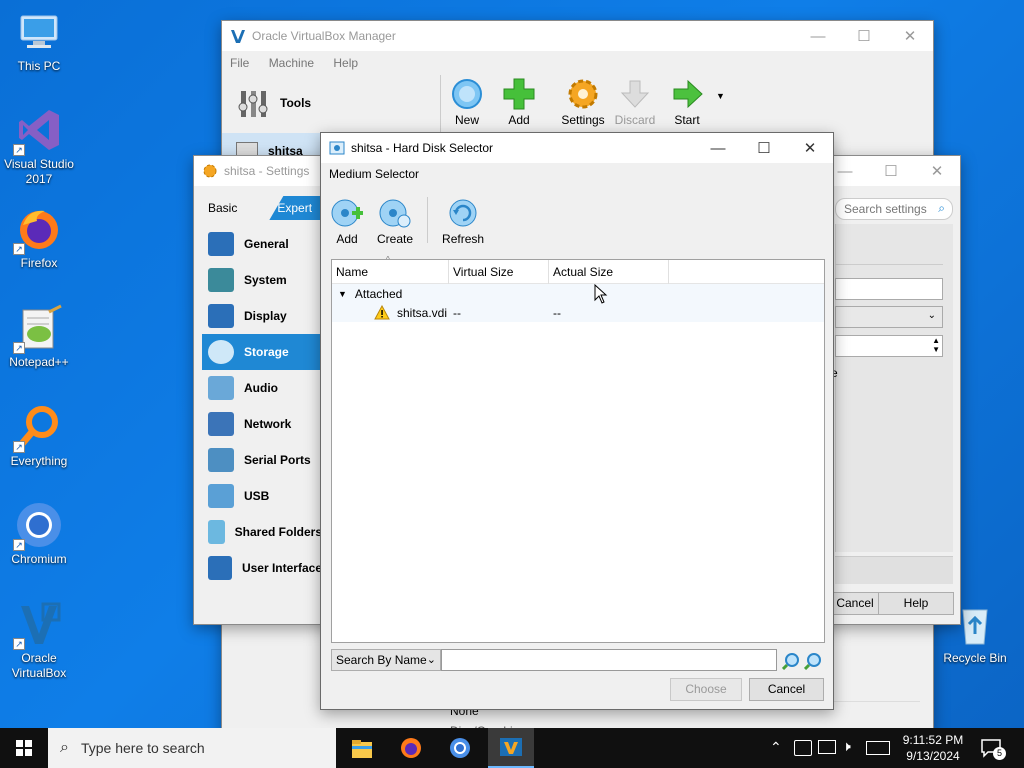 The image size is (1024, 768). What do you see at coordinates (422, 313) in the screenshot?
I see `disk-name: shitsa.vdi` at bounding box center [422, 313].